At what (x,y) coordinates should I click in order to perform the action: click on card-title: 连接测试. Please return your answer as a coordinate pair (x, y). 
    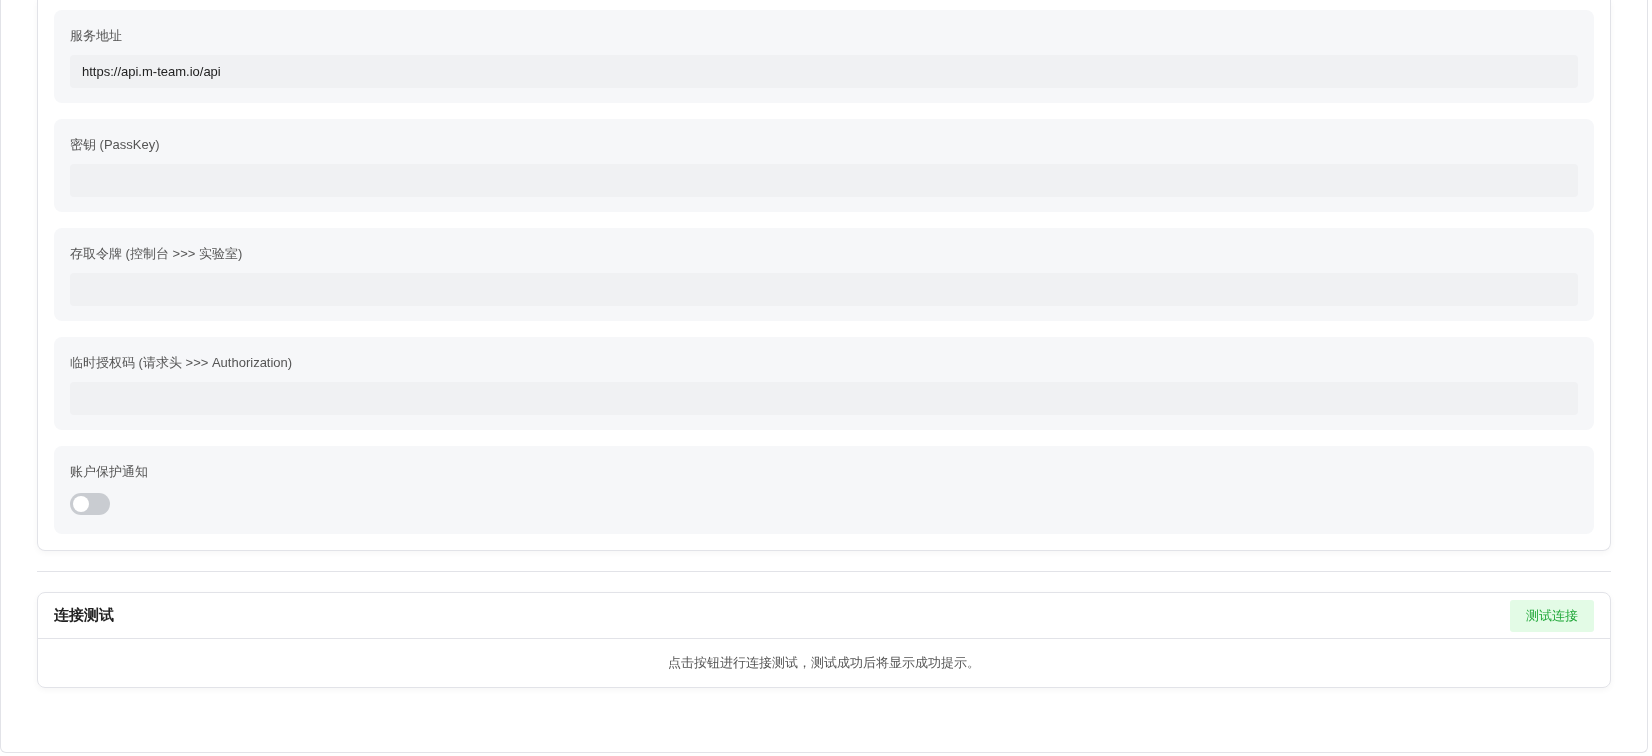
    Looking at the image, I should click on (84, 615).